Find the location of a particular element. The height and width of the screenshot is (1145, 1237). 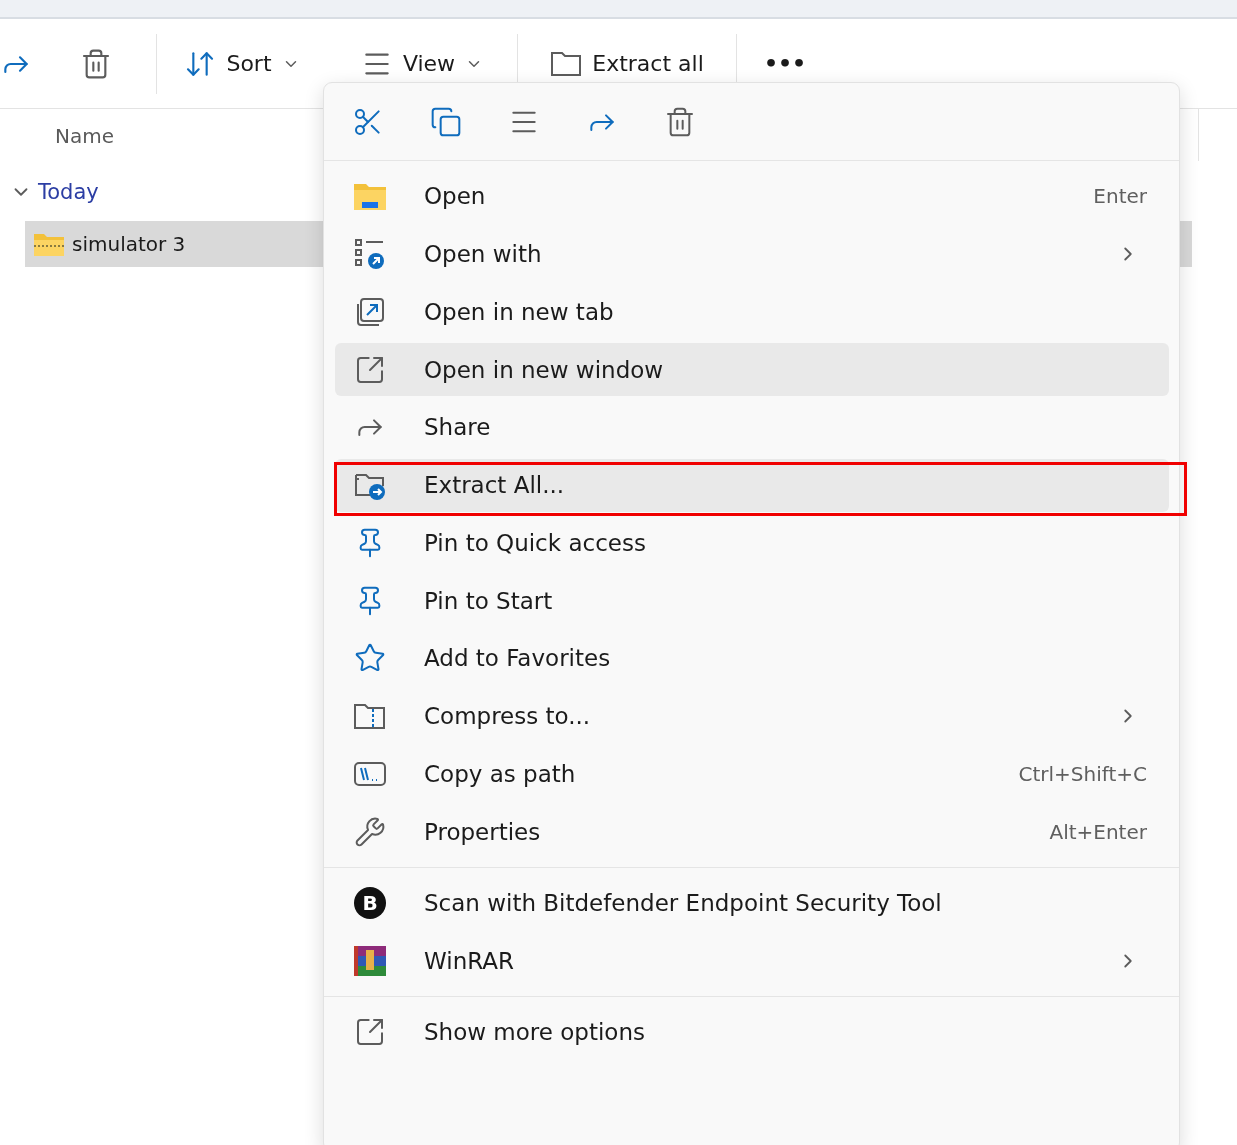

menu-item: Open in new tab is located at coordinates (752, 312).